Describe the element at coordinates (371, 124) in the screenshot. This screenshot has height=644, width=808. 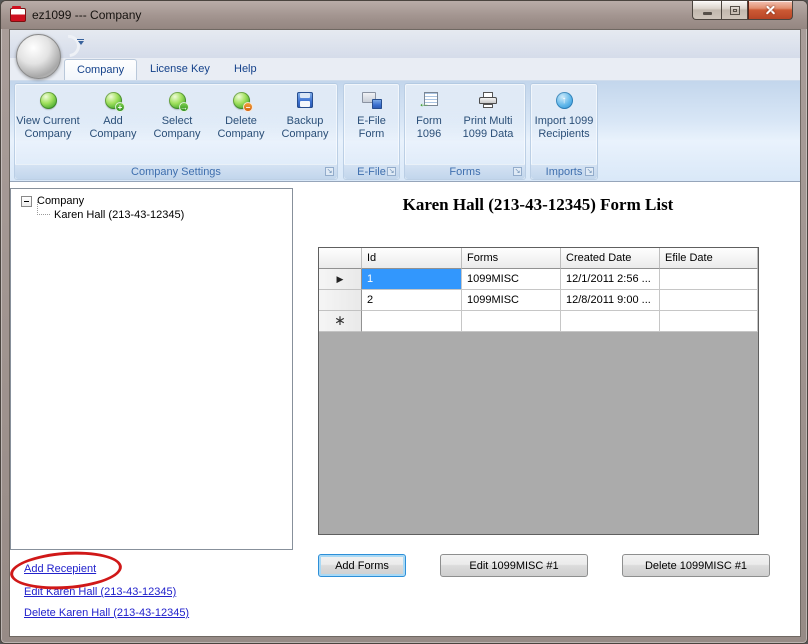
I see `efile-form-button: E-File Form` at that location.